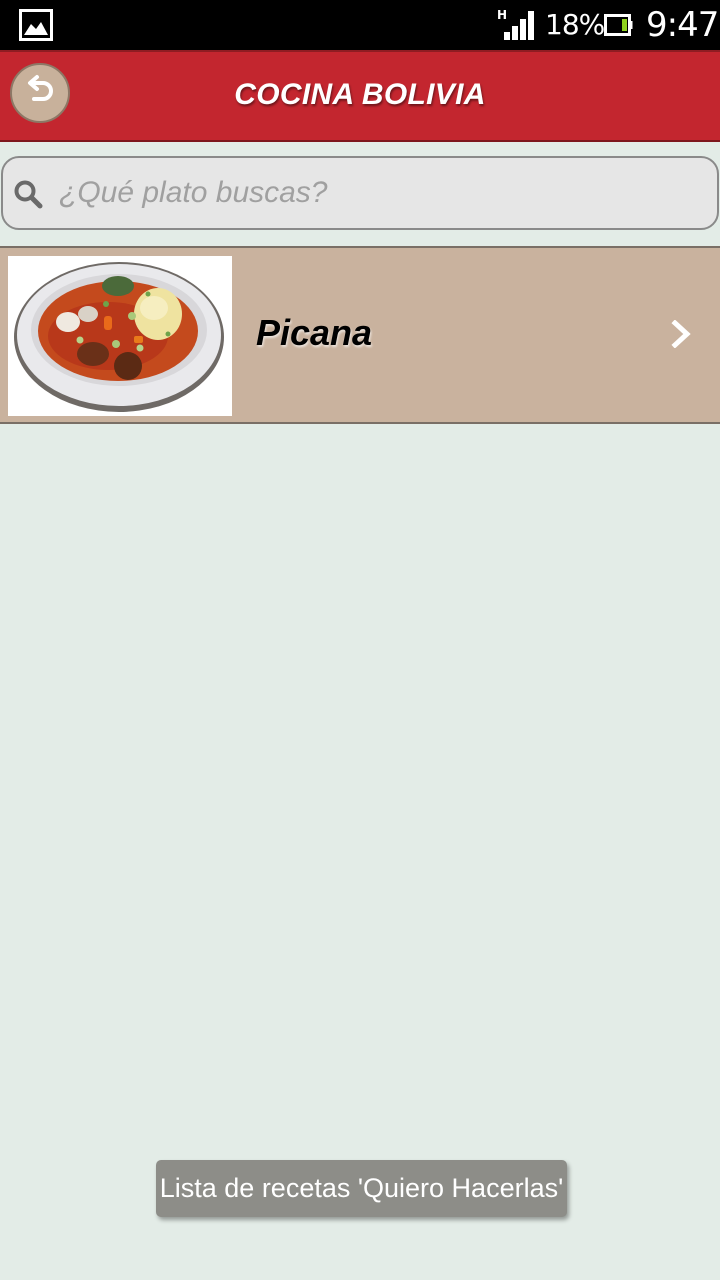 The height and width of the screenshot is (1280, 720). I want to click on app-title: COCINA BOLIVIA, so click(360, 94).